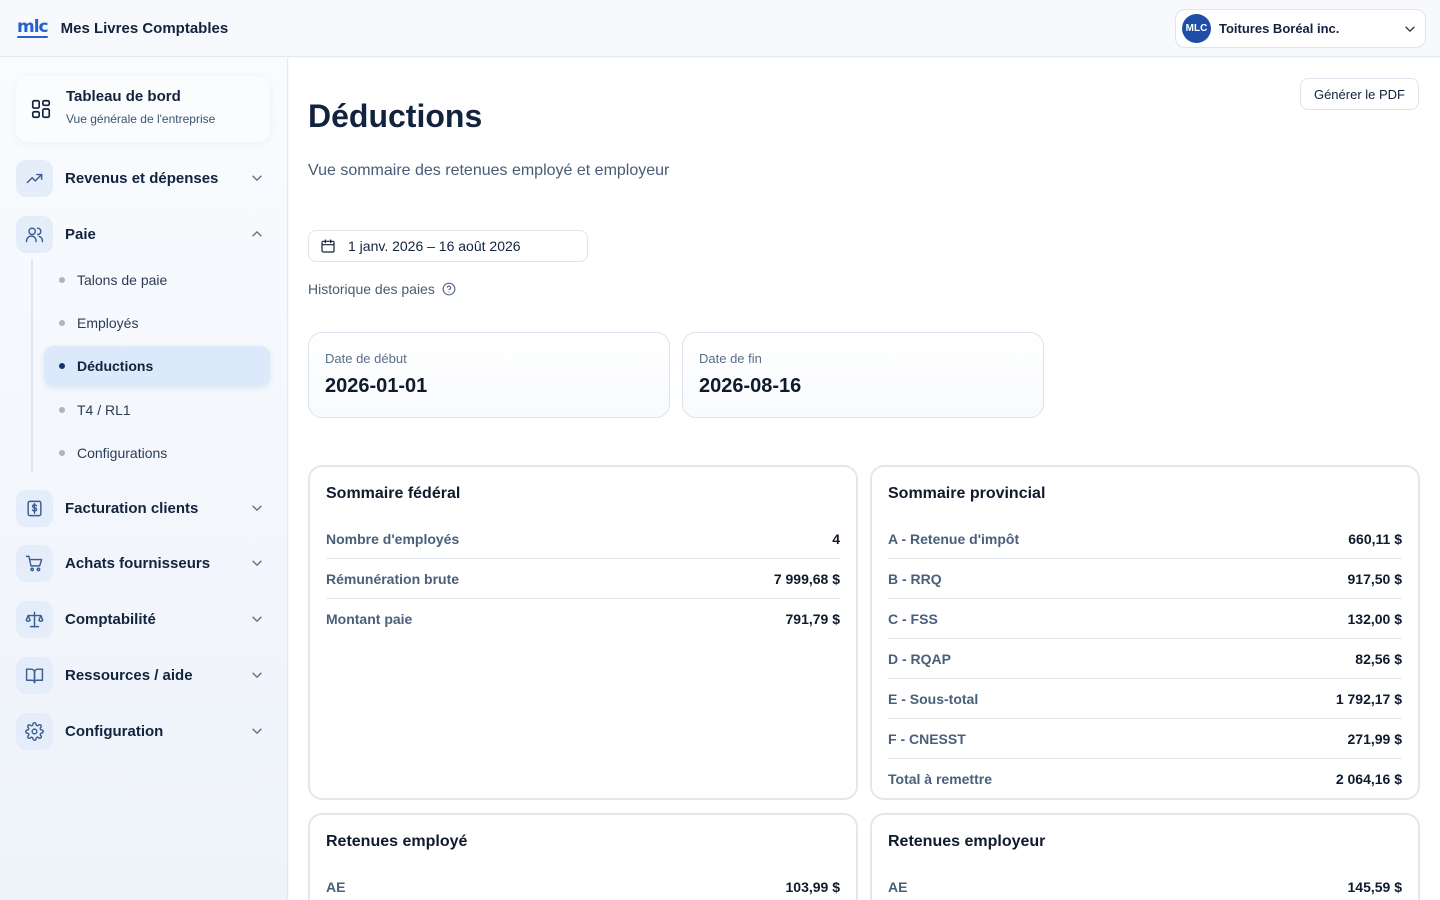  I want to click on end-date-label: Date de fin, so click(730, 358).